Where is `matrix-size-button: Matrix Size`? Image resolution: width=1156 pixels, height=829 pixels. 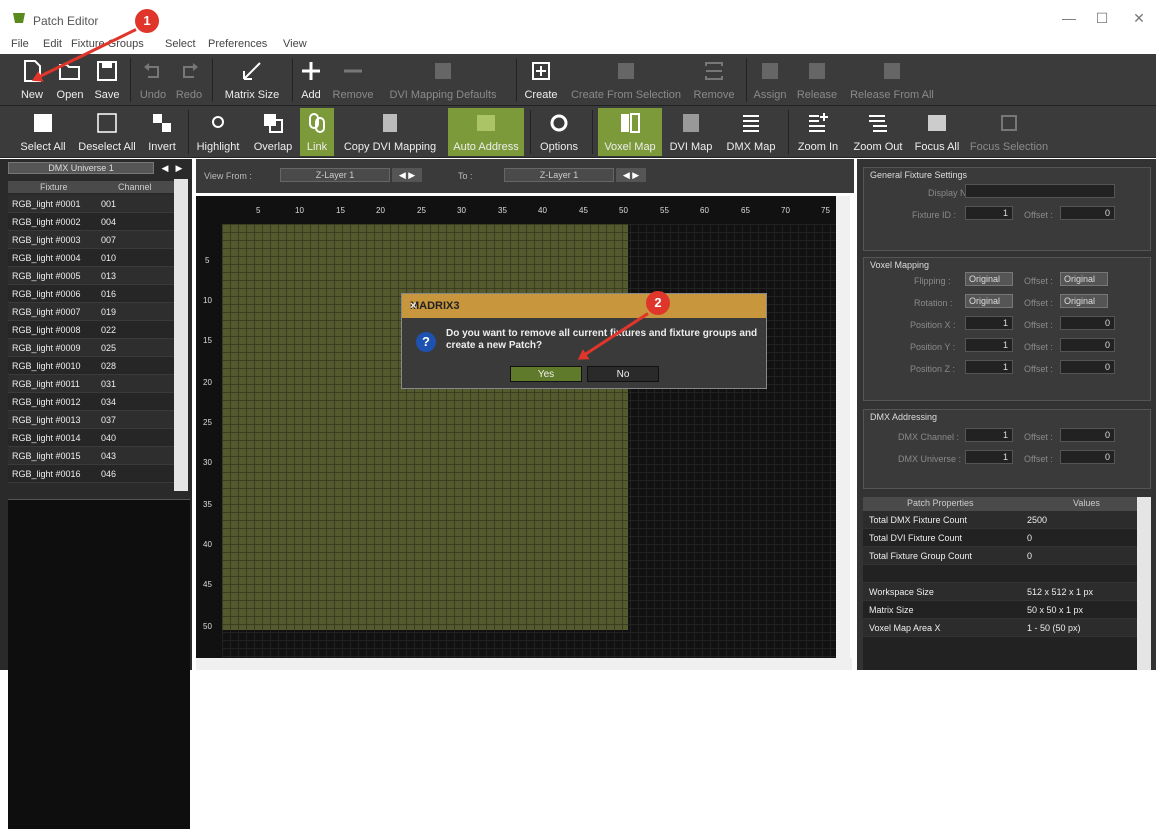
matrix-size-button: Matrix Size is located at coordinates (252, 80).